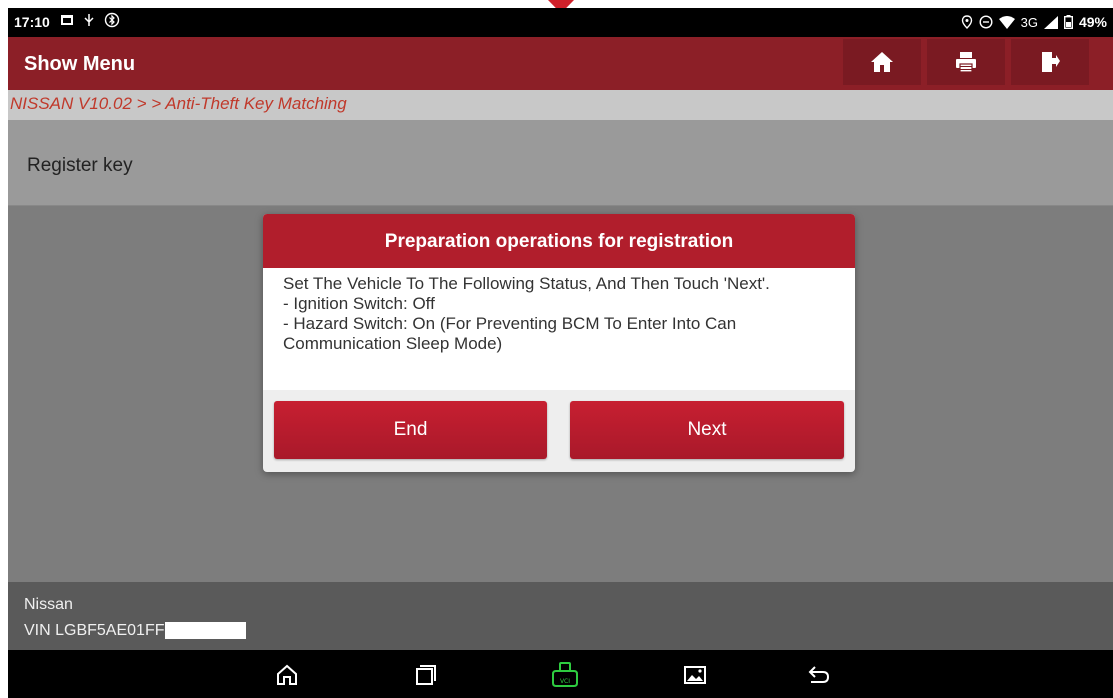 The width and height of the screenshot is (1113, 698). I want to click on recents-icon, so click(426, 675).